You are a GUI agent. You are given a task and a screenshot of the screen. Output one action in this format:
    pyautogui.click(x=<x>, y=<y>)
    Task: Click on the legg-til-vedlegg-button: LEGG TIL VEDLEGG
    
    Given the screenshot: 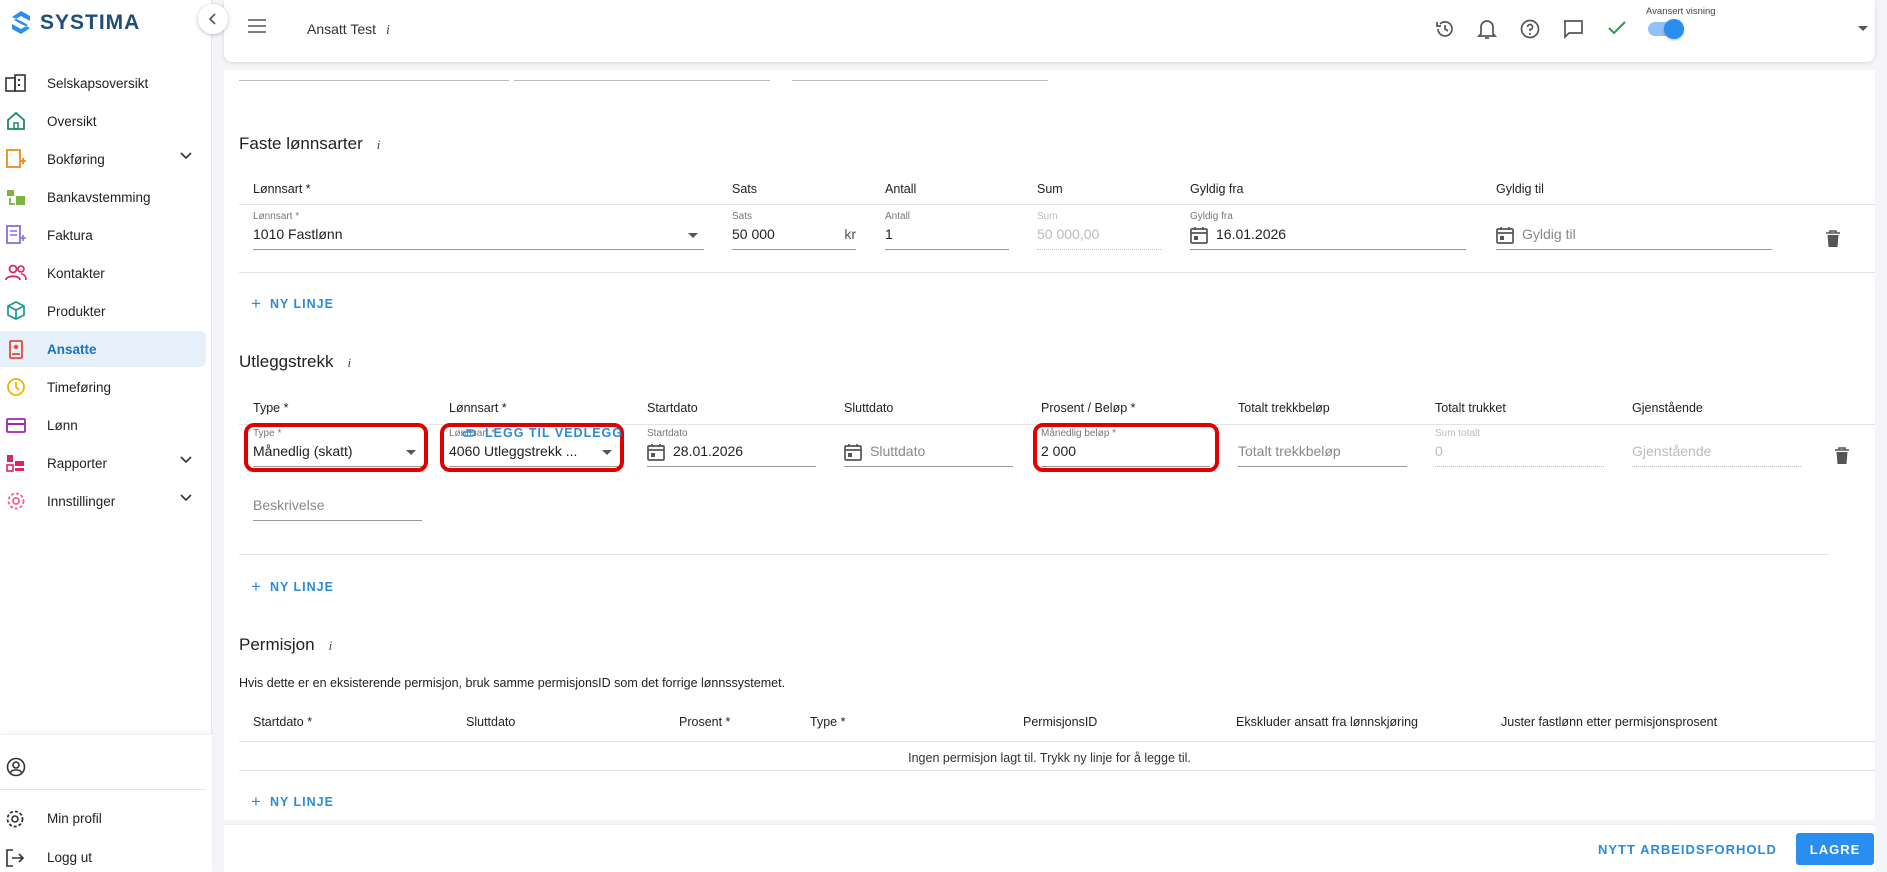 What is the action you would take?
    pyautogui.click(x=542, y=433)
    